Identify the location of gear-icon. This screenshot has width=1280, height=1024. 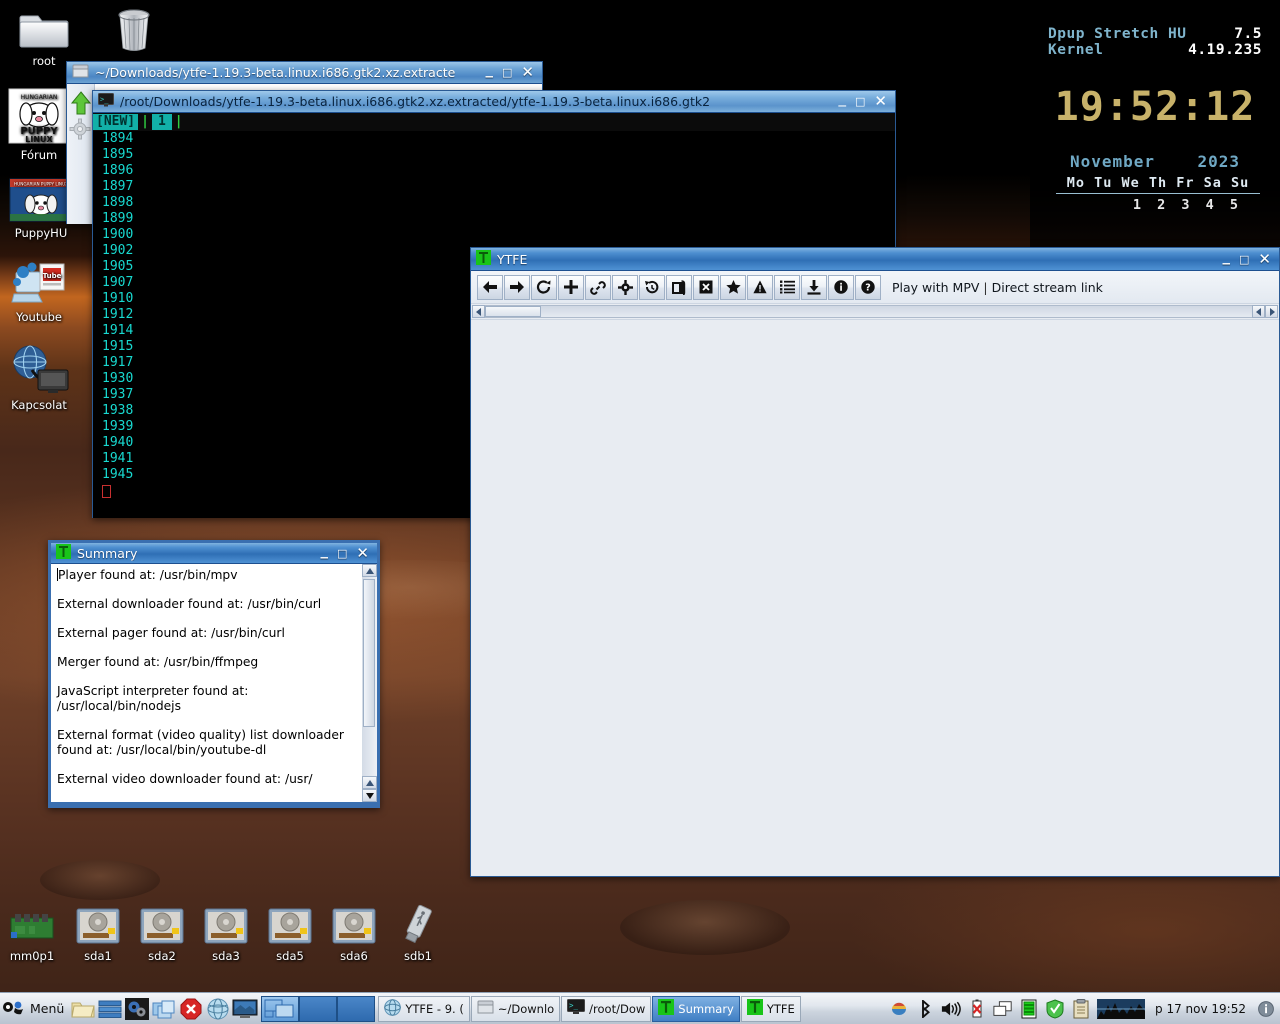
(81, 131).